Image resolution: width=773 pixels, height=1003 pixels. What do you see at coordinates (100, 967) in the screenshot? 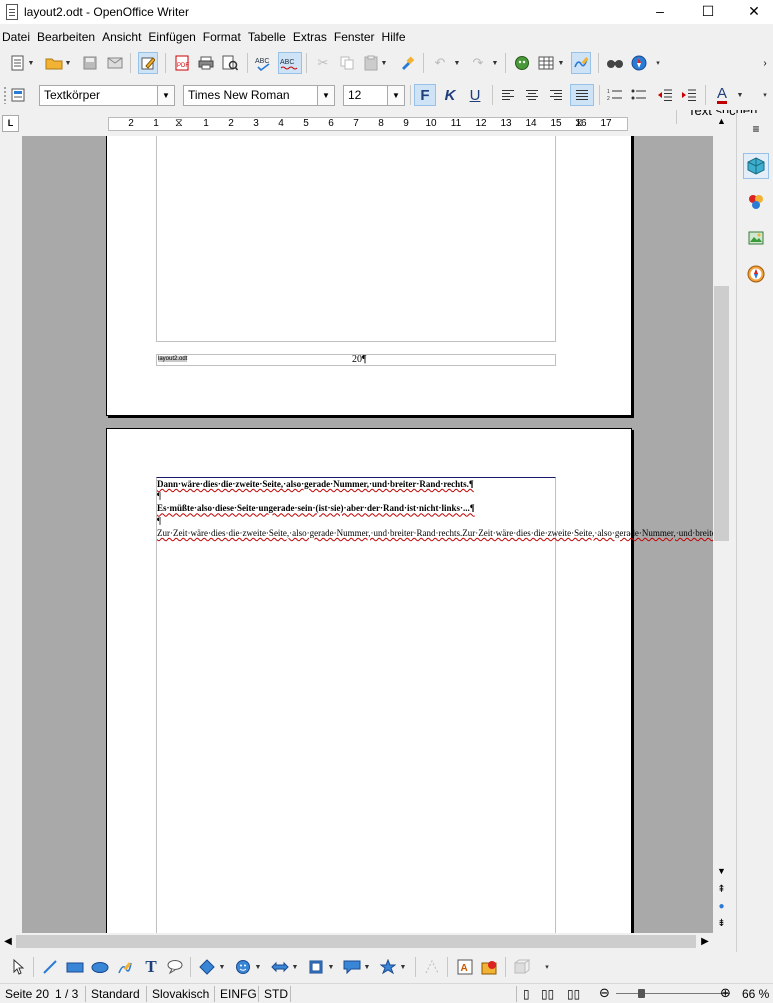
I see `ellipse-tool-icon` at bounding box center [100, 967].